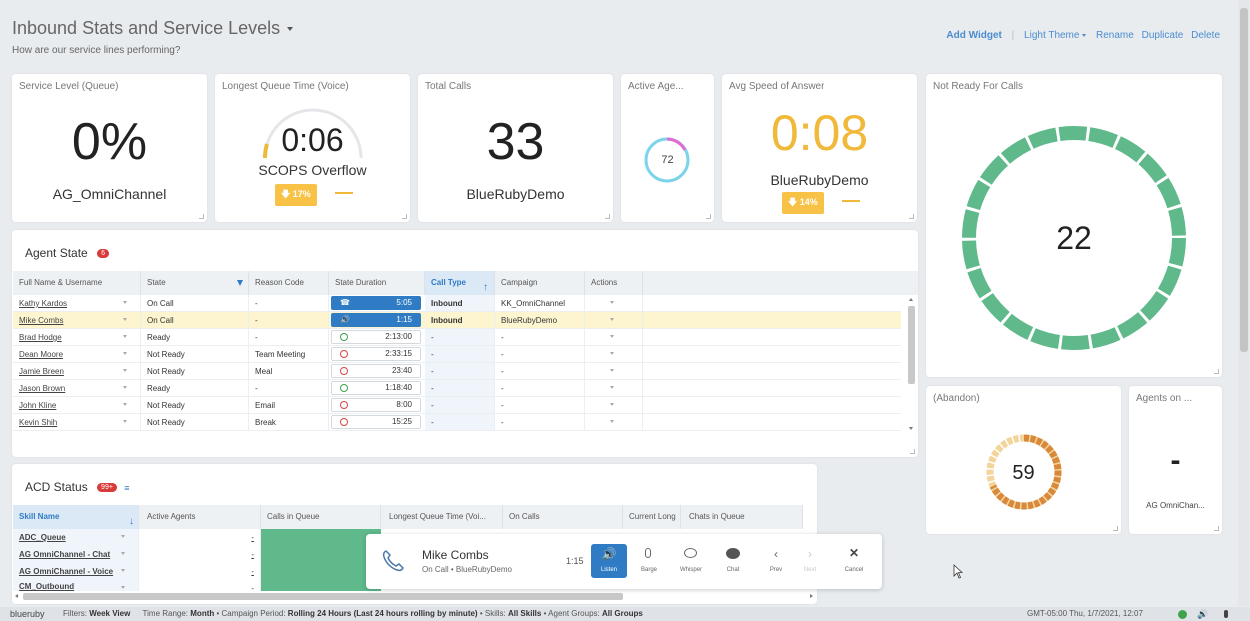 The width and height of the screenshot is (1250, 621). What do you see at coordinates (77, 283) in the screenshot?
I see `col-name: Full Name & Username` at bounding box center [77, 283].